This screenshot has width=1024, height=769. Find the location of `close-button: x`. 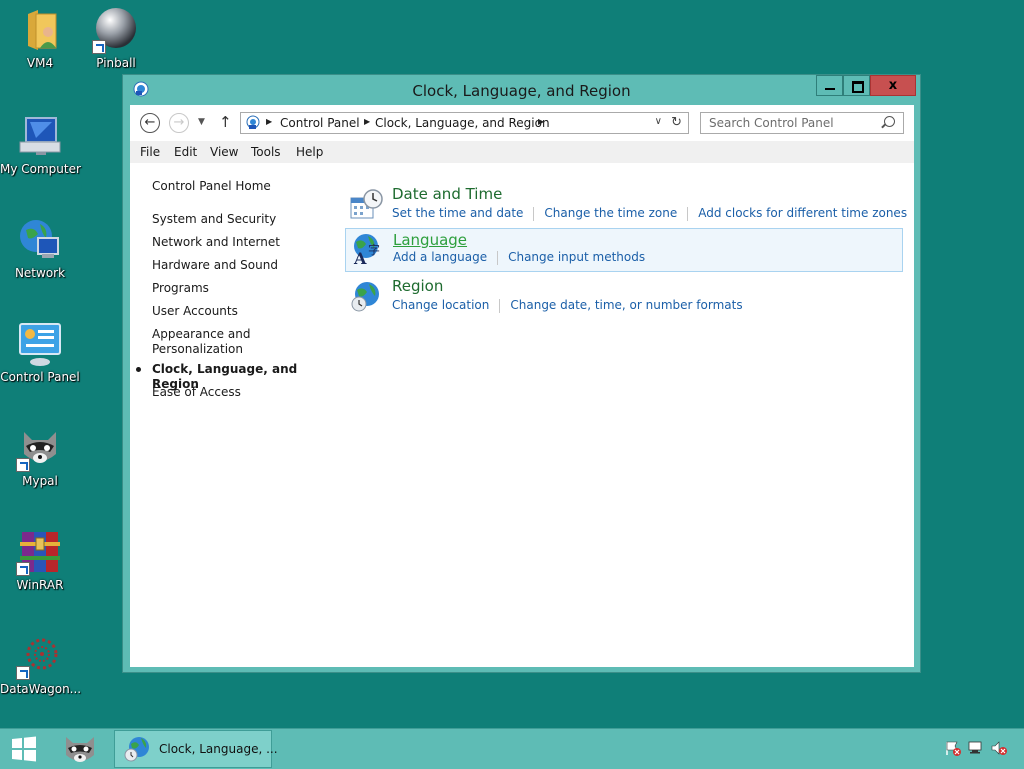

close-button: x is located at coordinates (893, 85).